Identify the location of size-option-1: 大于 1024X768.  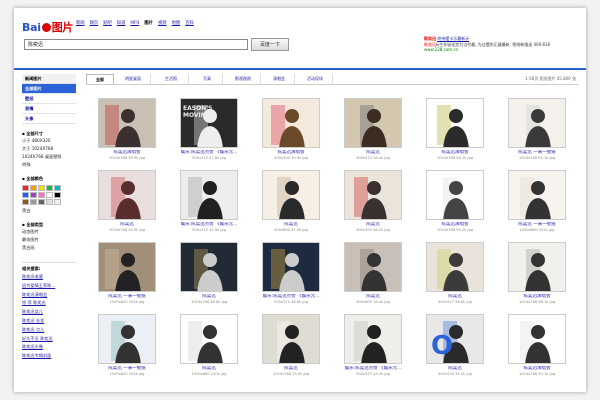
(49, 149).